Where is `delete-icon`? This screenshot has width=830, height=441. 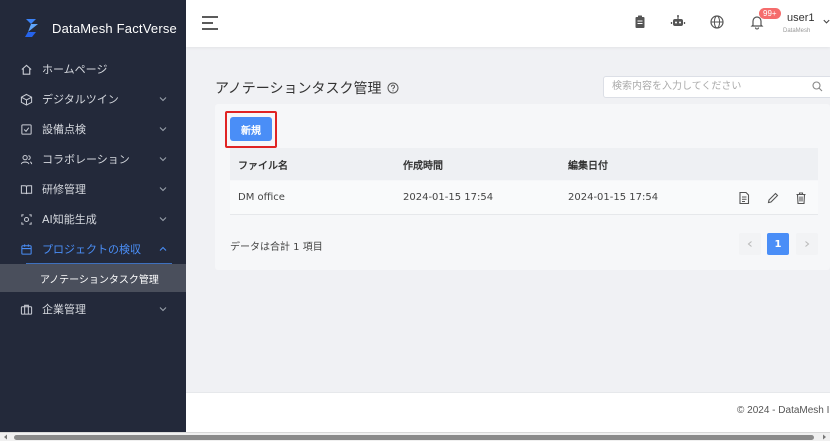
delete-icon is located at coordinates (801, 198).